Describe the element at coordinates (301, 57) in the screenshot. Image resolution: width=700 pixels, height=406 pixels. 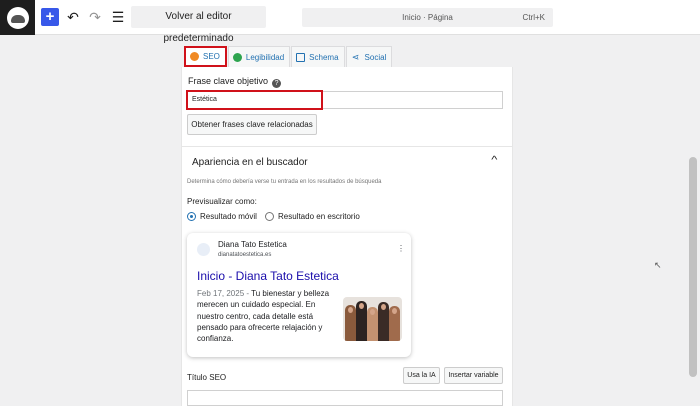
I see `grid-icon` at that location.